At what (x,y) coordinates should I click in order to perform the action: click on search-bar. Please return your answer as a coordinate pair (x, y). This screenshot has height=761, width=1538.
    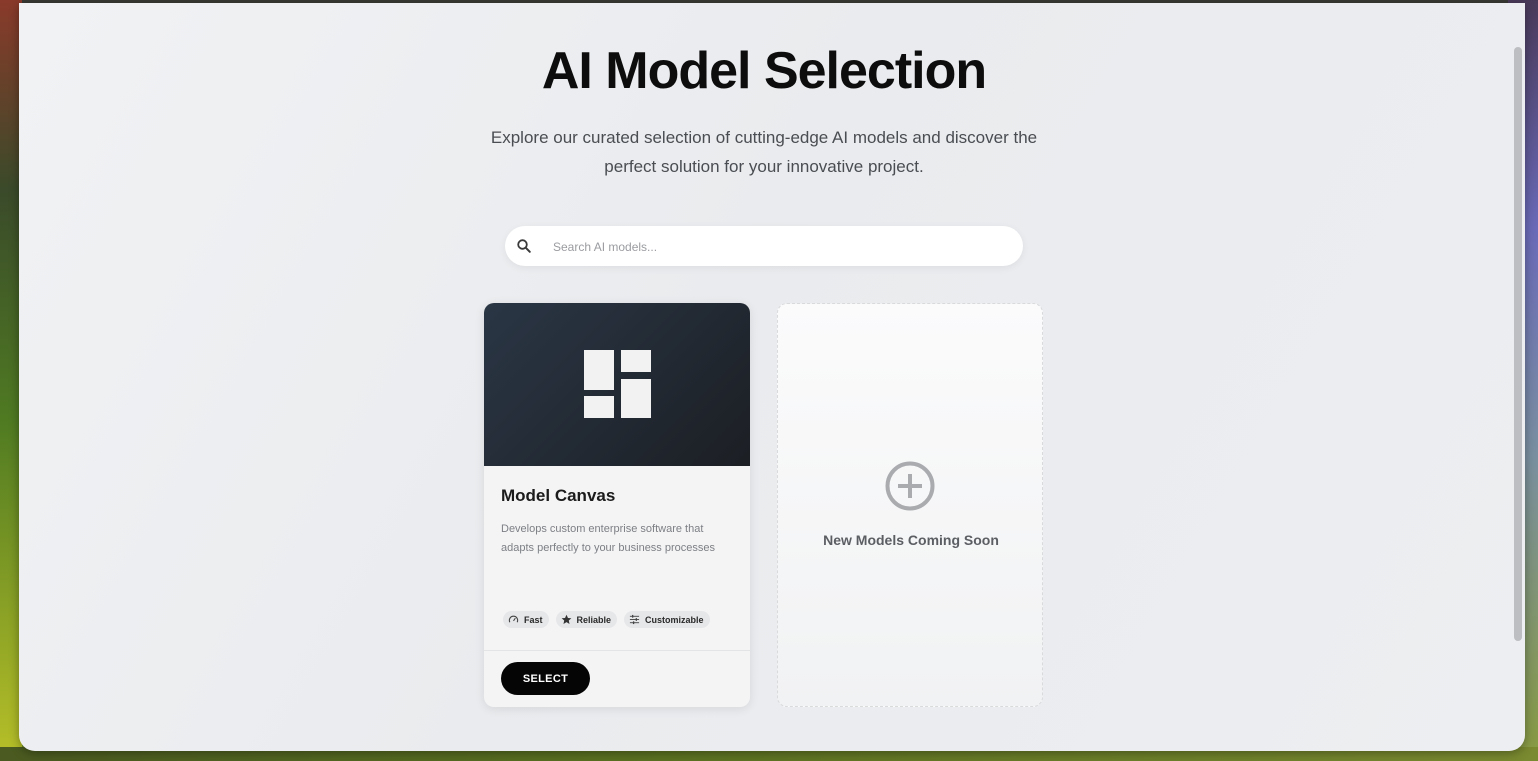
    Looking at the image, I should click on (764, 246).